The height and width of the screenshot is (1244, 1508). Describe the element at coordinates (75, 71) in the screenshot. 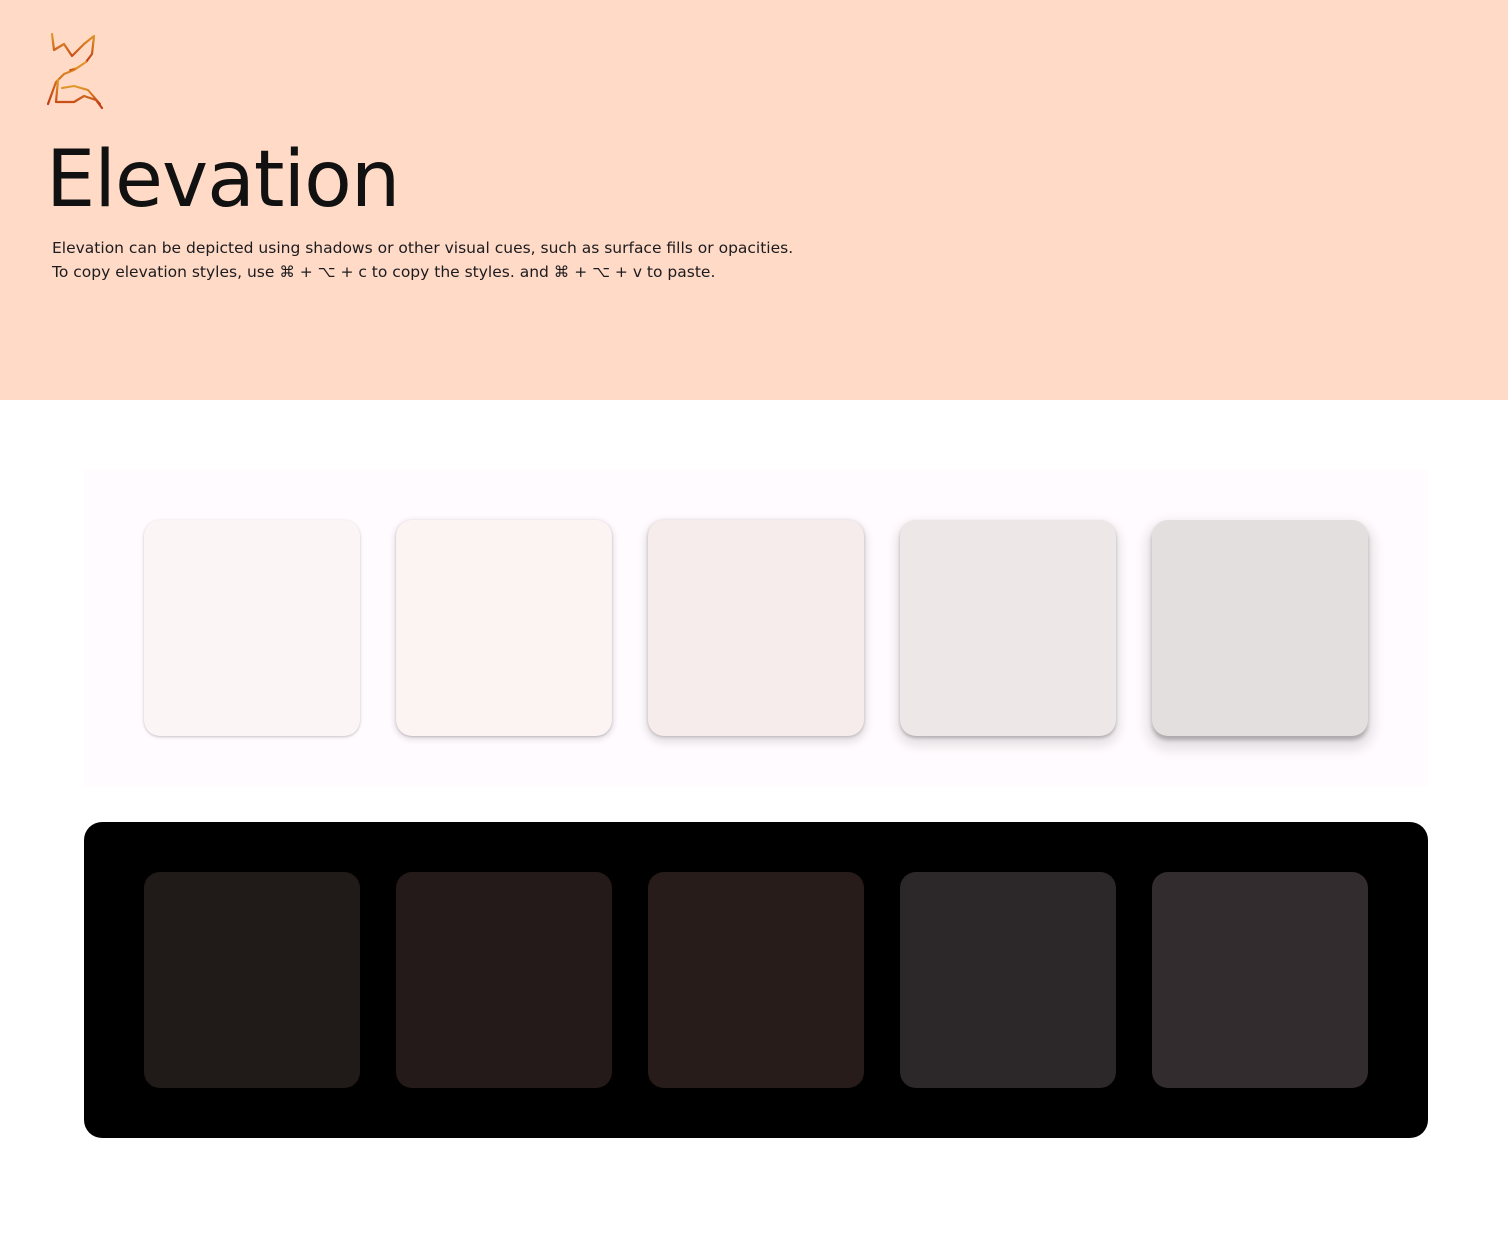

I see `fox-logo-icon` at that location.